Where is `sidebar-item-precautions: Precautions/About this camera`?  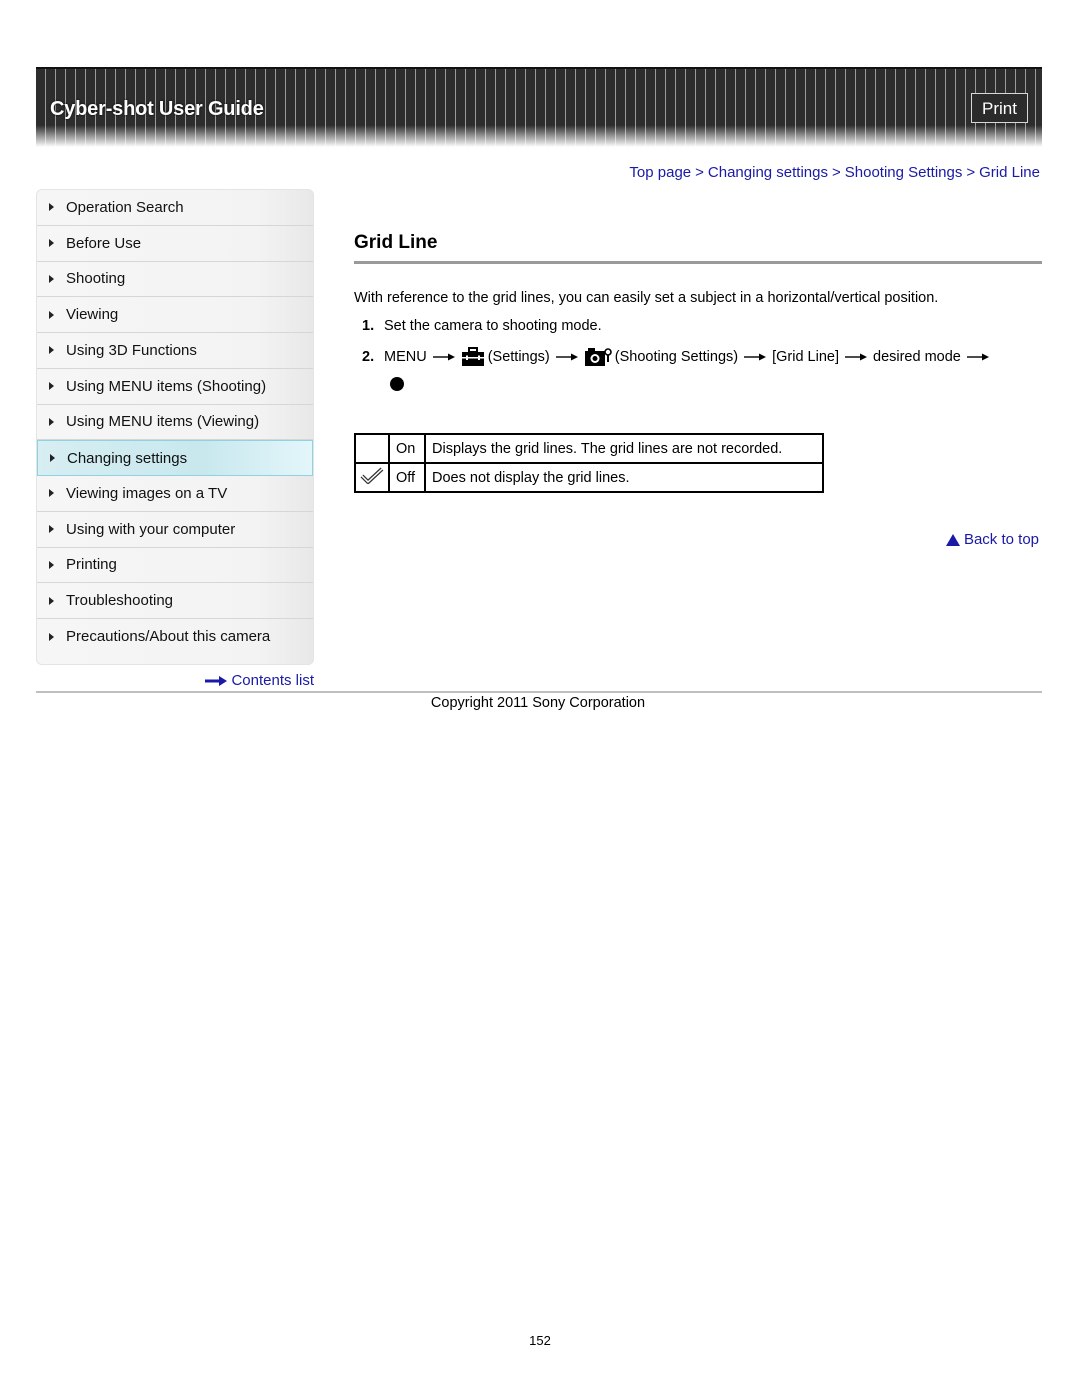
sidebar-item-precautions: Precautions/About this camera is located at coordinates (175, 637).